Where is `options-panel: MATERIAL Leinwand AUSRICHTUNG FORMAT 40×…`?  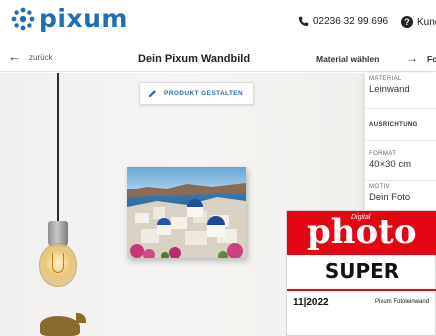
options-panel: MATERIAL Leinwand AUSRICHTUNG FORMAT 40×… is located at coordinates (400, 148).